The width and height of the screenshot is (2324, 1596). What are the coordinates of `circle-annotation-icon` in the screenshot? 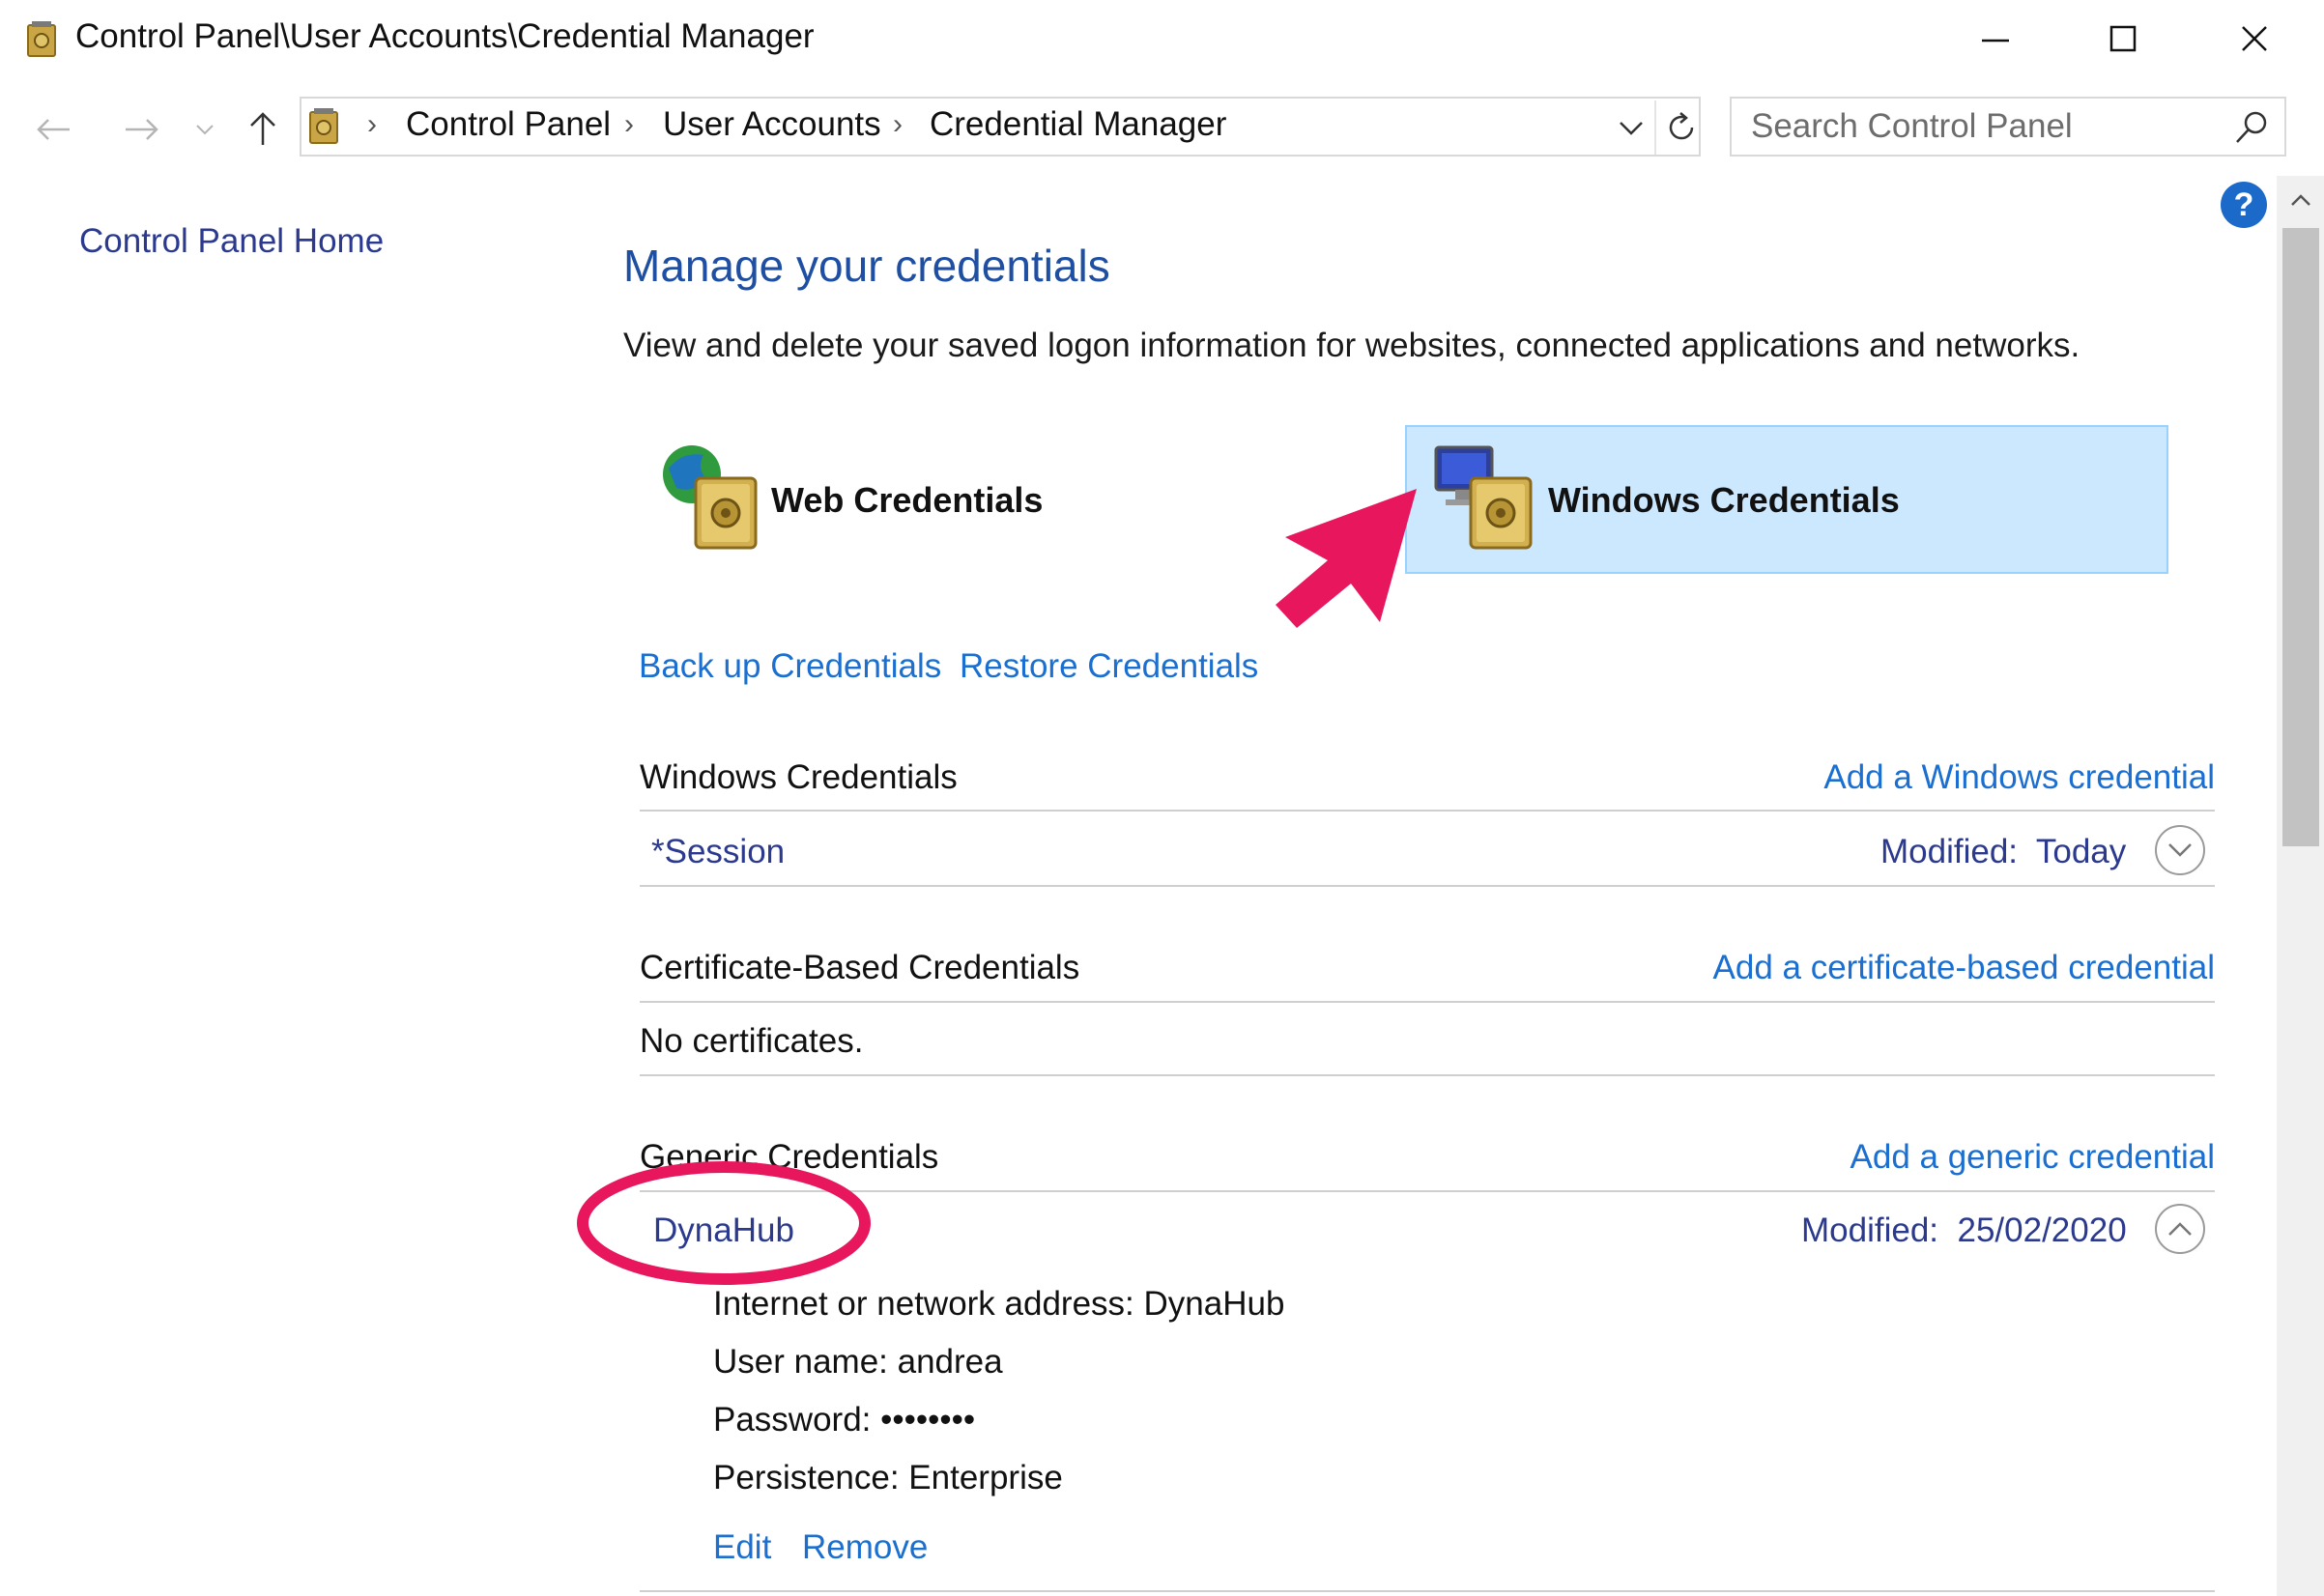 It's located at (724, 1223).